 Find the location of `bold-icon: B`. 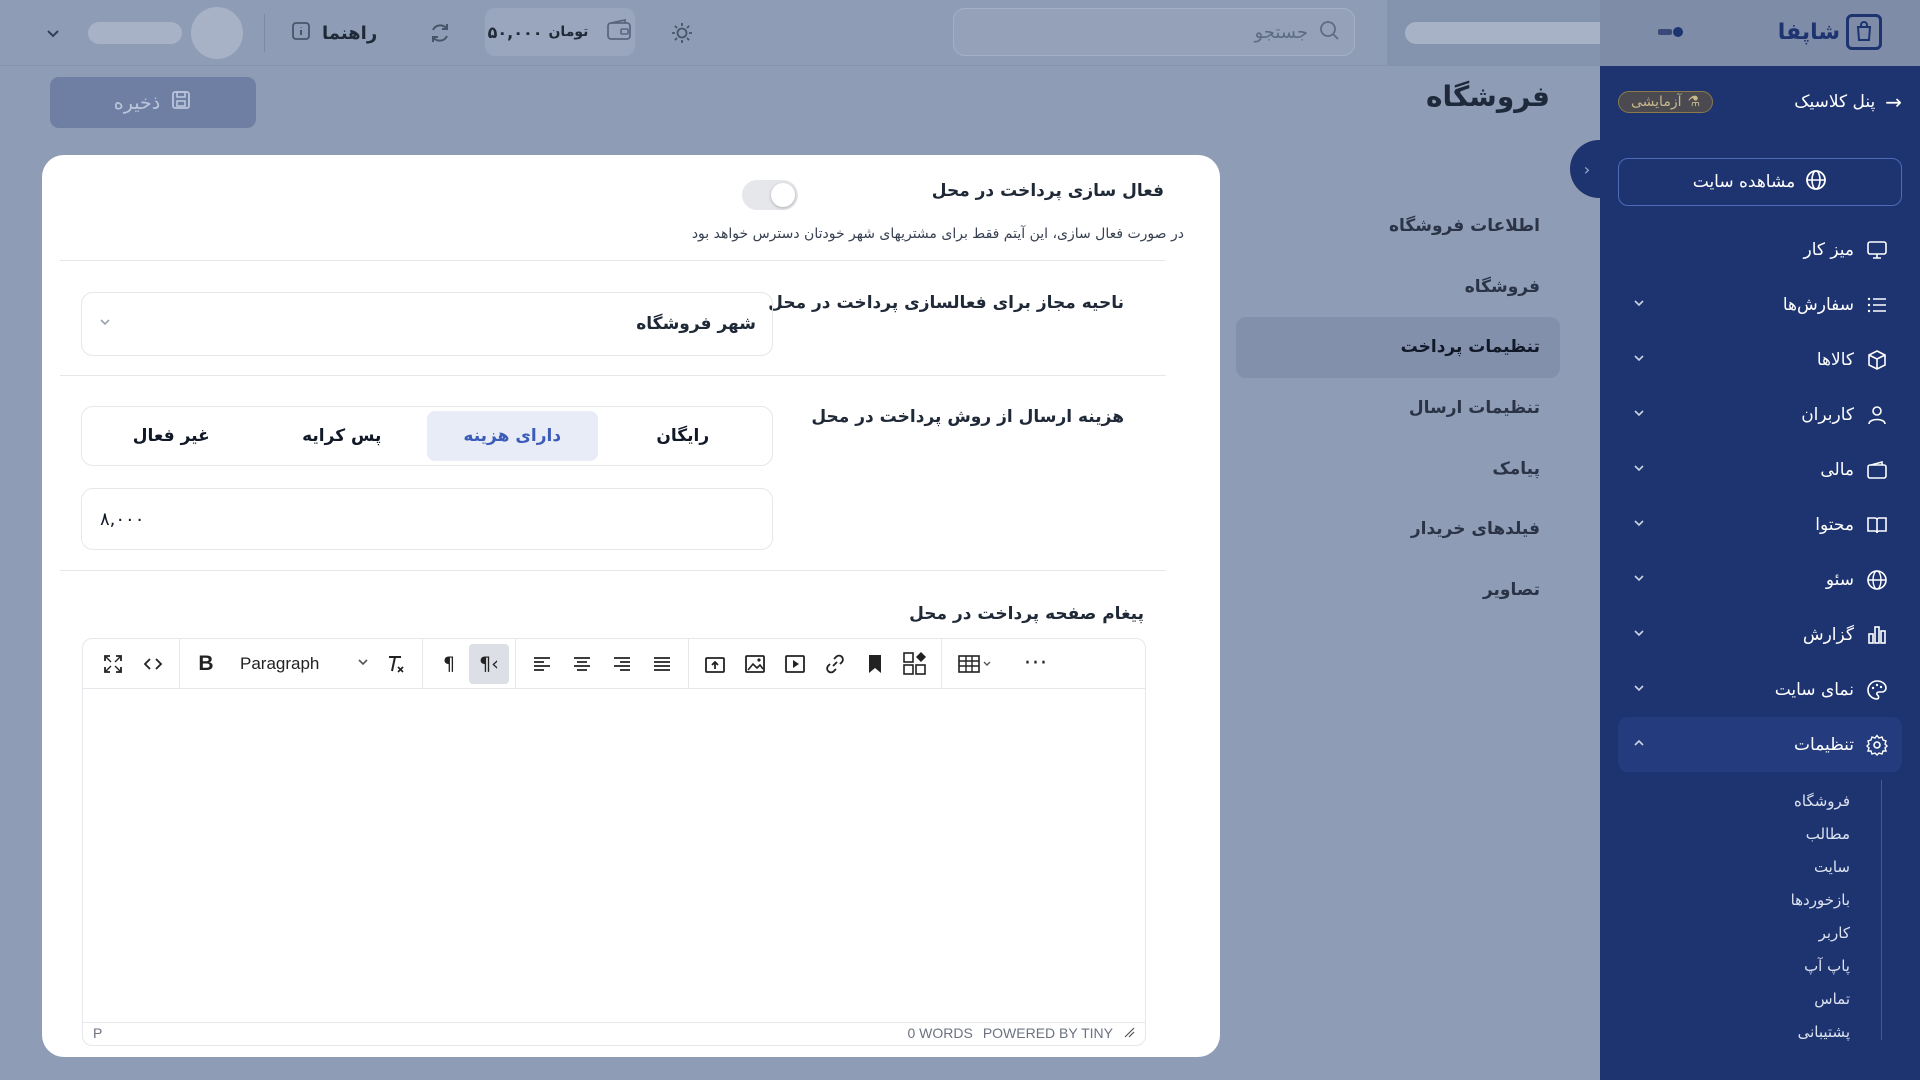

bold-icon: B is located at coordinates (206, 664).